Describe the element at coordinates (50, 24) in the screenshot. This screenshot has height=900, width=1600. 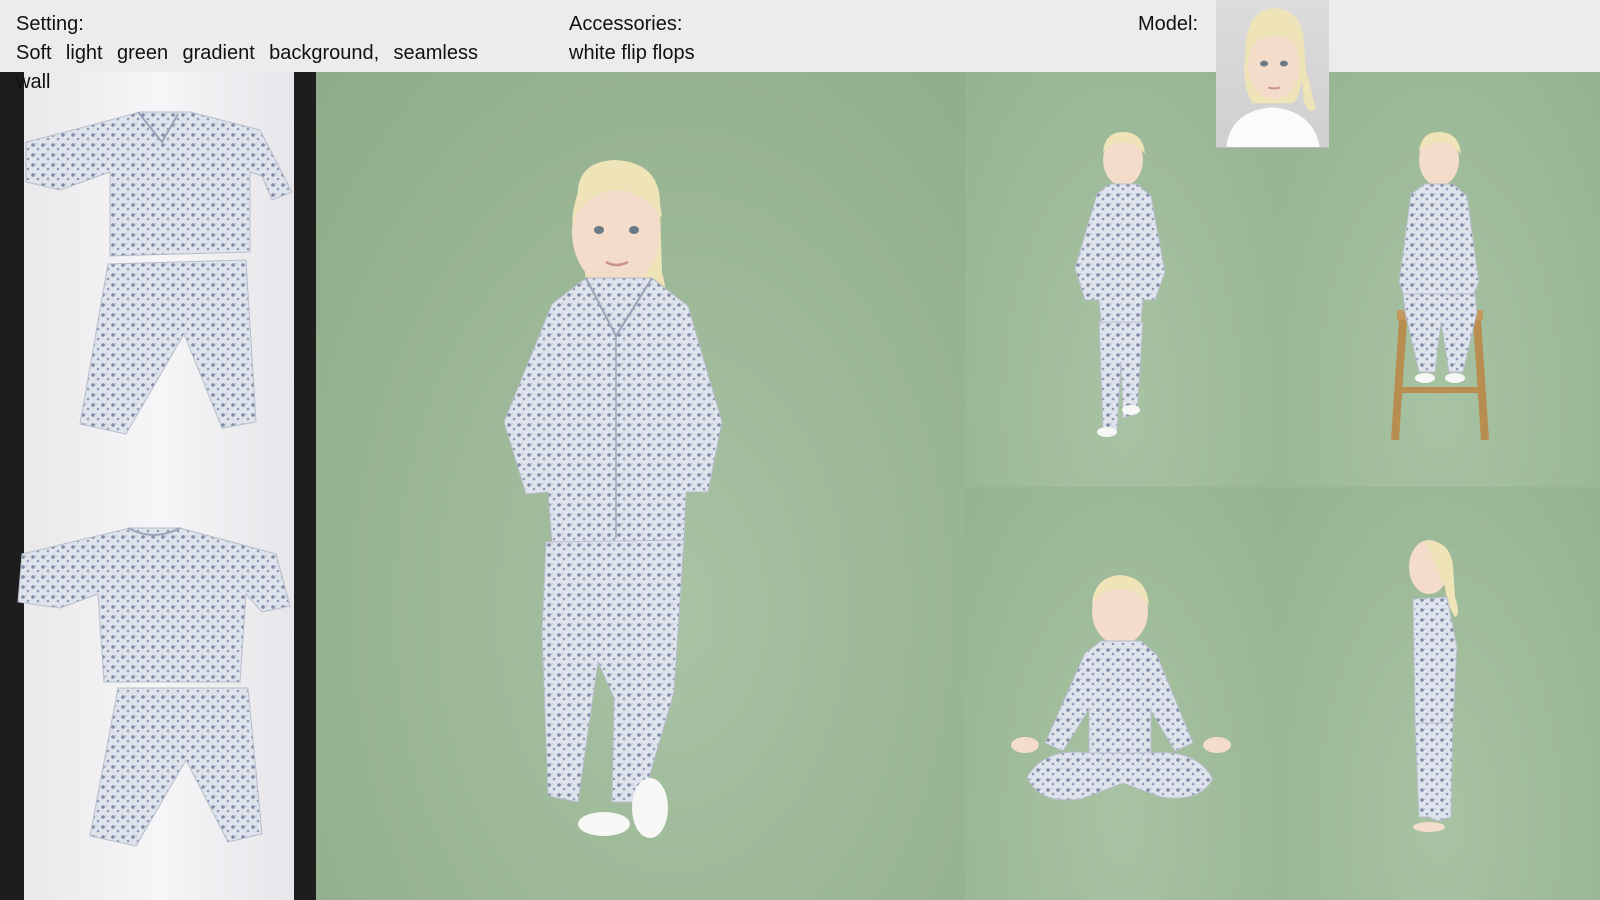
I see `setting-label: Setting:` at that location.